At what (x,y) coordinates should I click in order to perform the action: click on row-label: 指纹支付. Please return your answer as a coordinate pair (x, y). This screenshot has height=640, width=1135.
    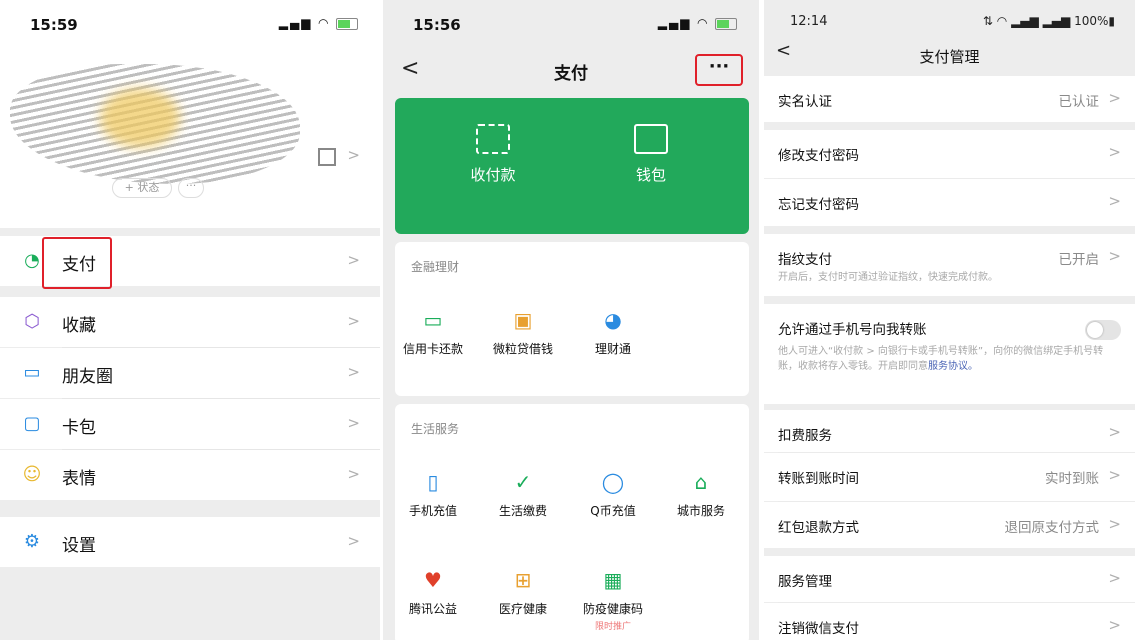
    Looking at the image, I should click on (805, 260).